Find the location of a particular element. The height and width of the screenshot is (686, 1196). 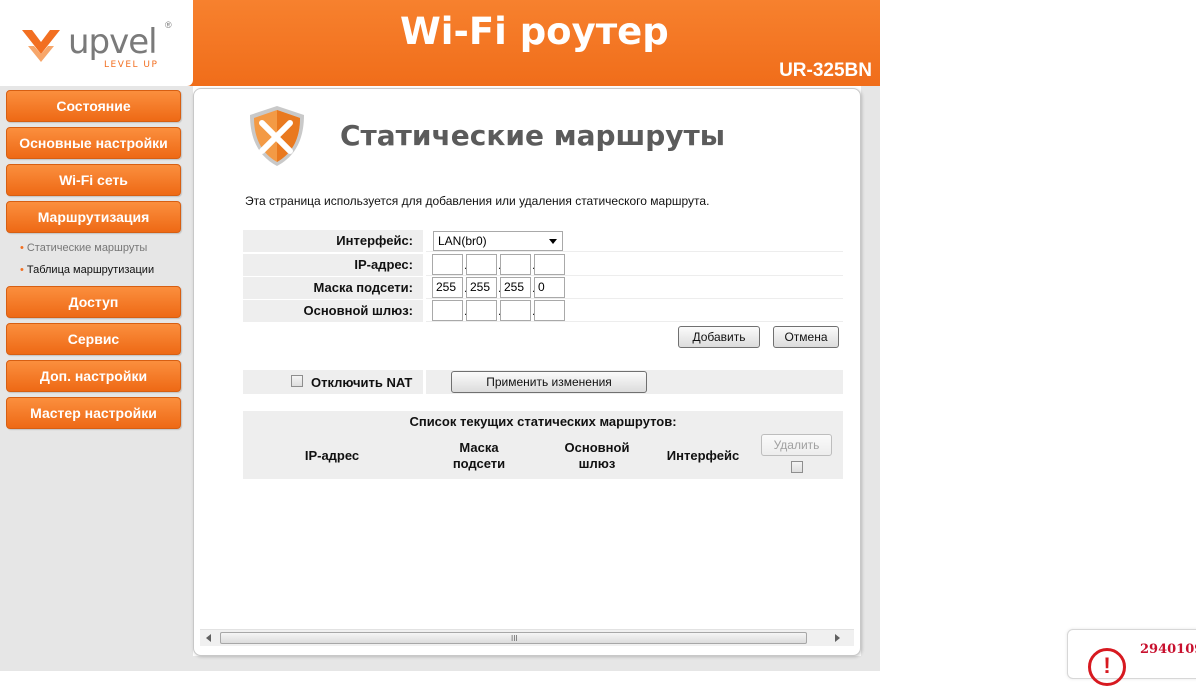

cancel-button: Отмена is located at coordinates (806, 337).